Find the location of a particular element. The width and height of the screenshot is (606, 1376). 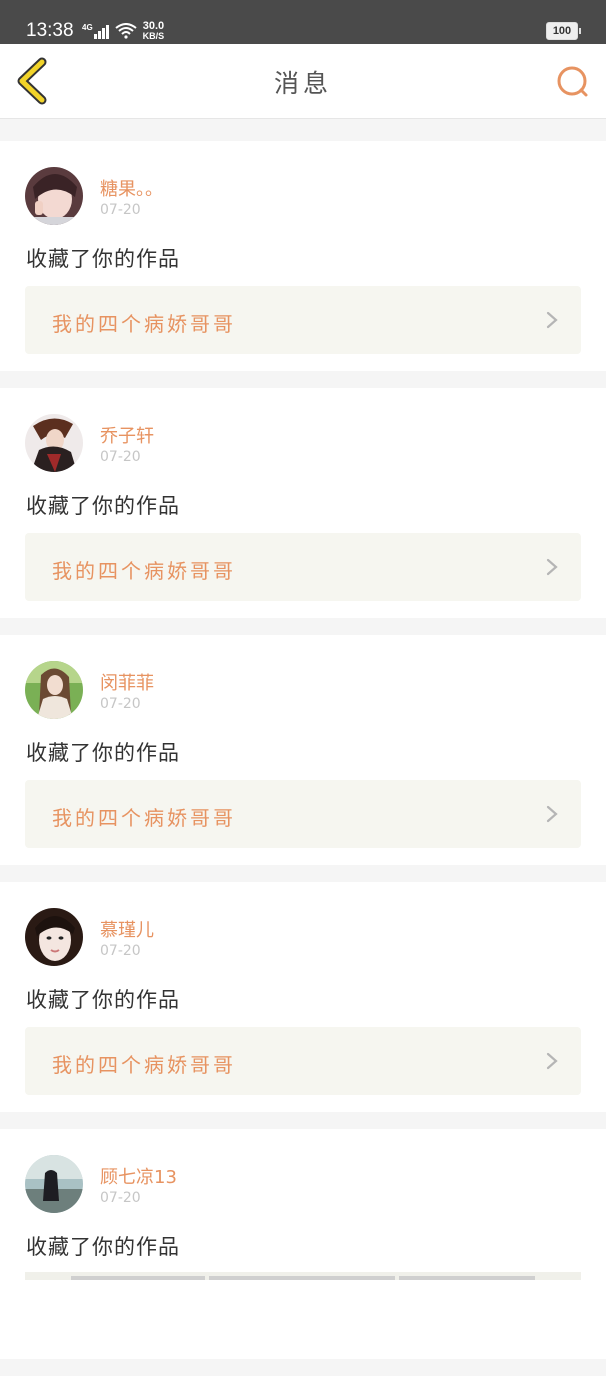

page-title: 消息 is located at coordinates (302, 83).